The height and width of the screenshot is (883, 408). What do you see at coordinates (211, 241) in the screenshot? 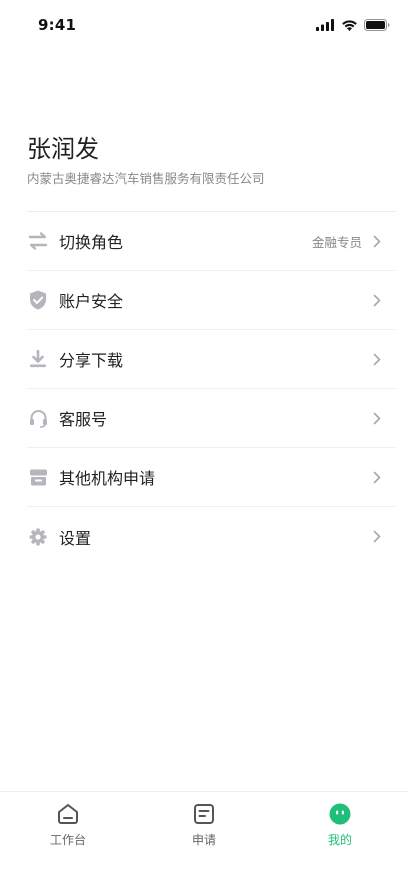
I see `menu-item-switch-role: 切换角色 金融专员` at bounding box center [211, 241].